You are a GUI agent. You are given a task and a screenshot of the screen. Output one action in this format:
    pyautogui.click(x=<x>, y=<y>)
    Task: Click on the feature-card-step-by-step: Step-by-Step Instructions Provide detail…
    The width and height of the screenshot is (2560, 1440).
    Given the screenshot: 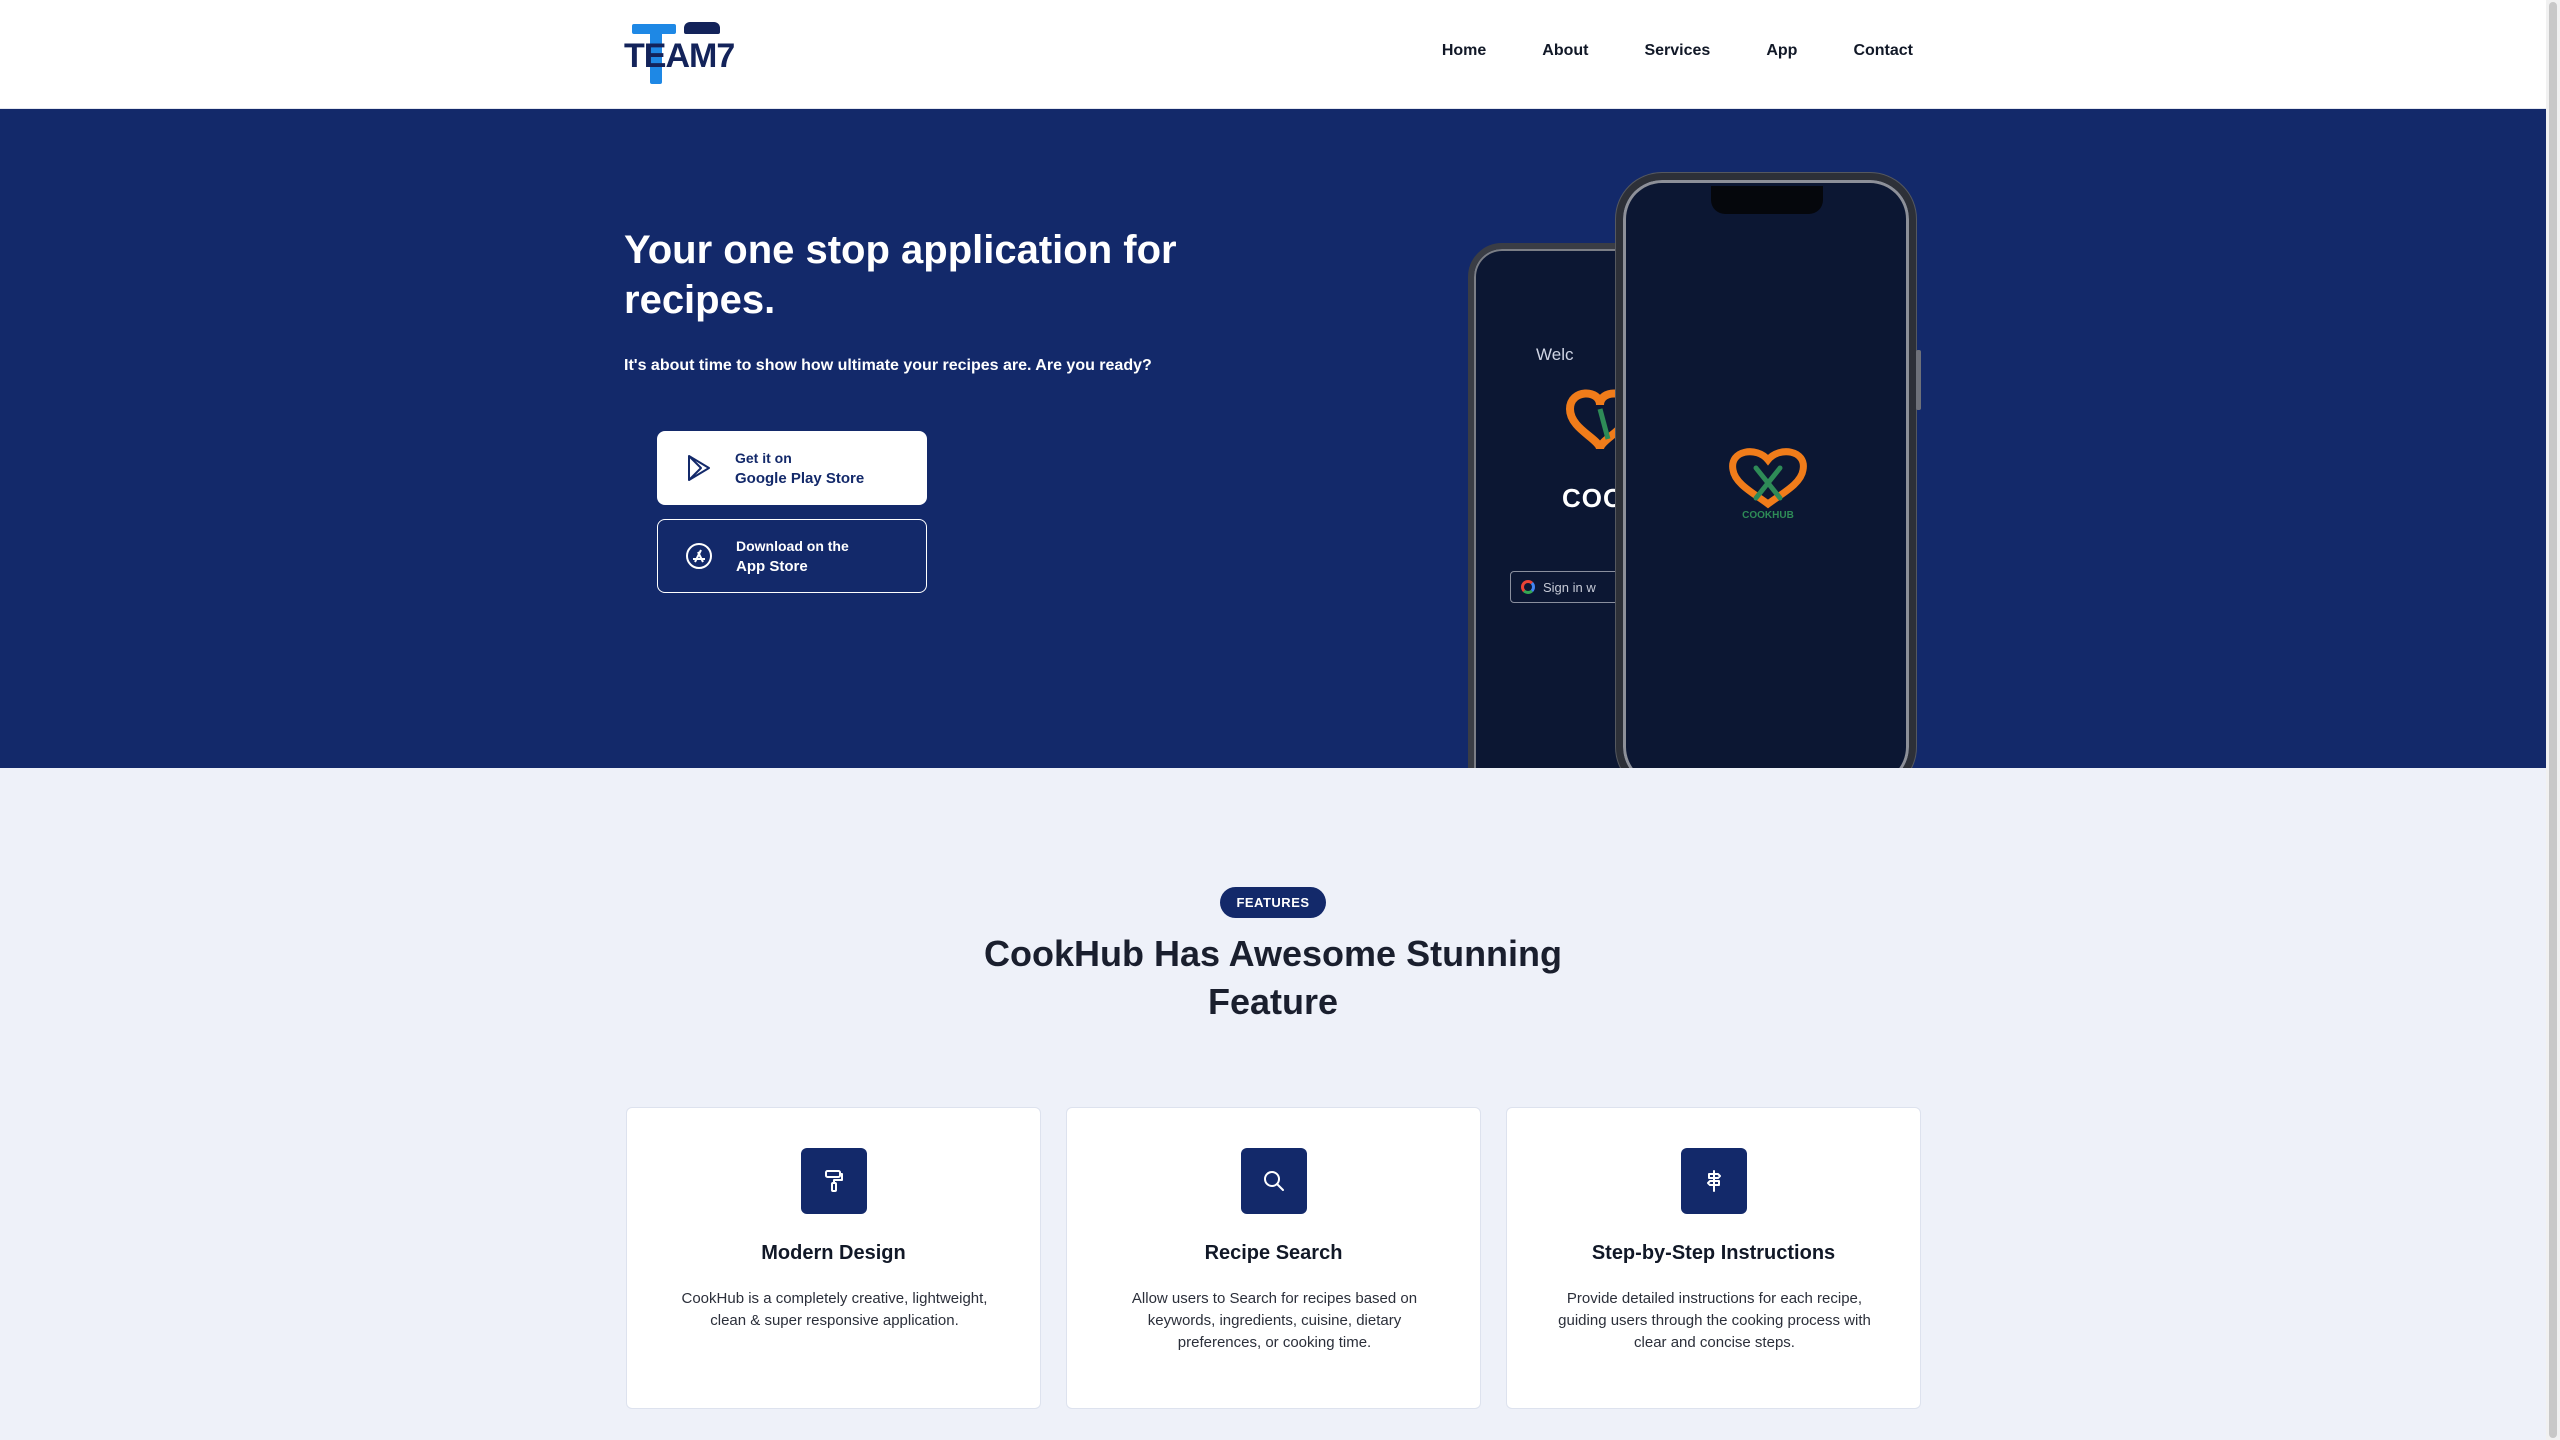 What is the action you would take?
    pyautogui.click(x=1713, y=1258)
    